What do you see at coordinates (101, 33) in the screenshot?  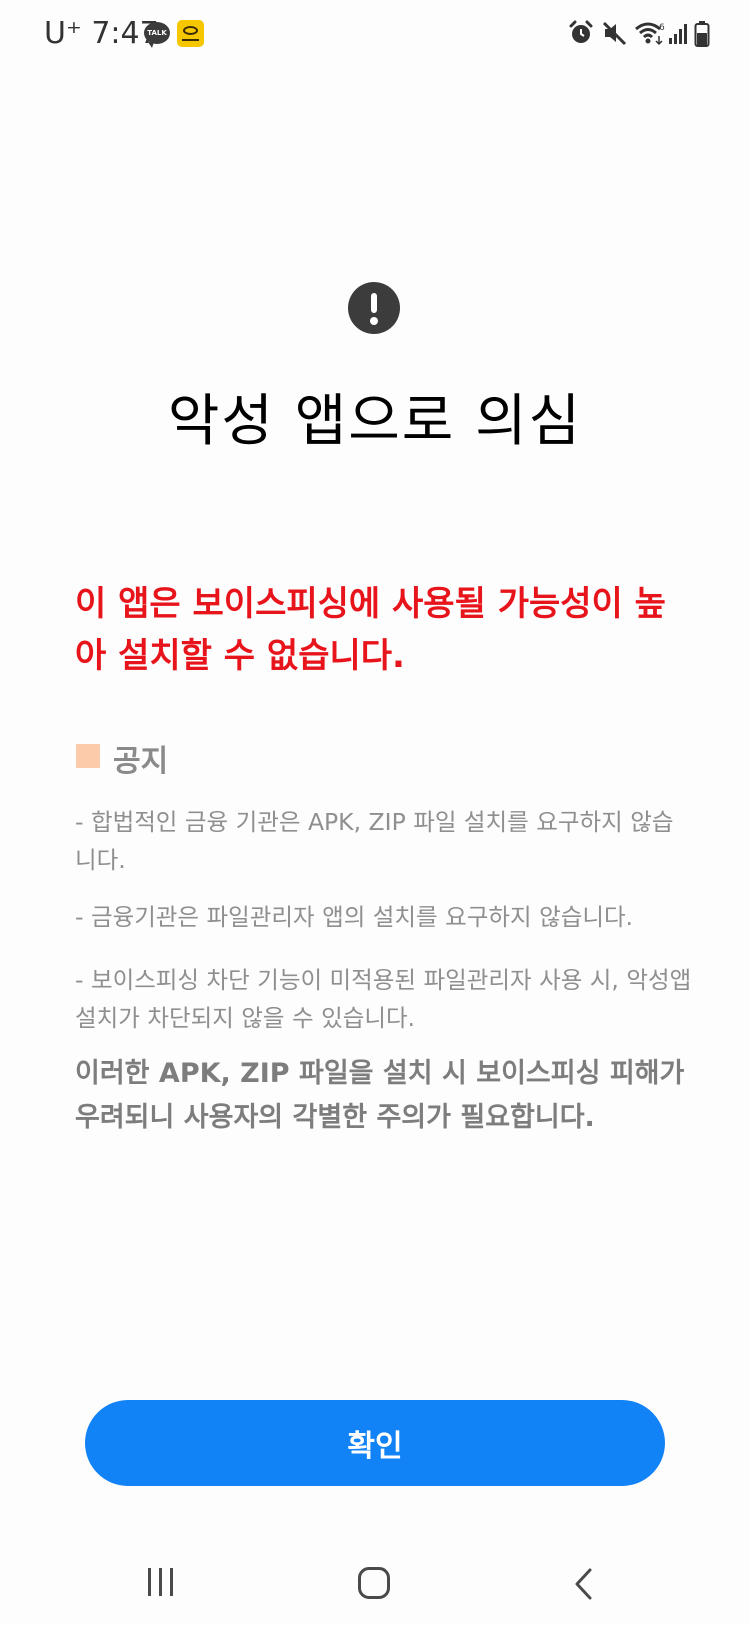 I see `carrier-time: U⁺ 7:47` at bounding box center [101, 33].